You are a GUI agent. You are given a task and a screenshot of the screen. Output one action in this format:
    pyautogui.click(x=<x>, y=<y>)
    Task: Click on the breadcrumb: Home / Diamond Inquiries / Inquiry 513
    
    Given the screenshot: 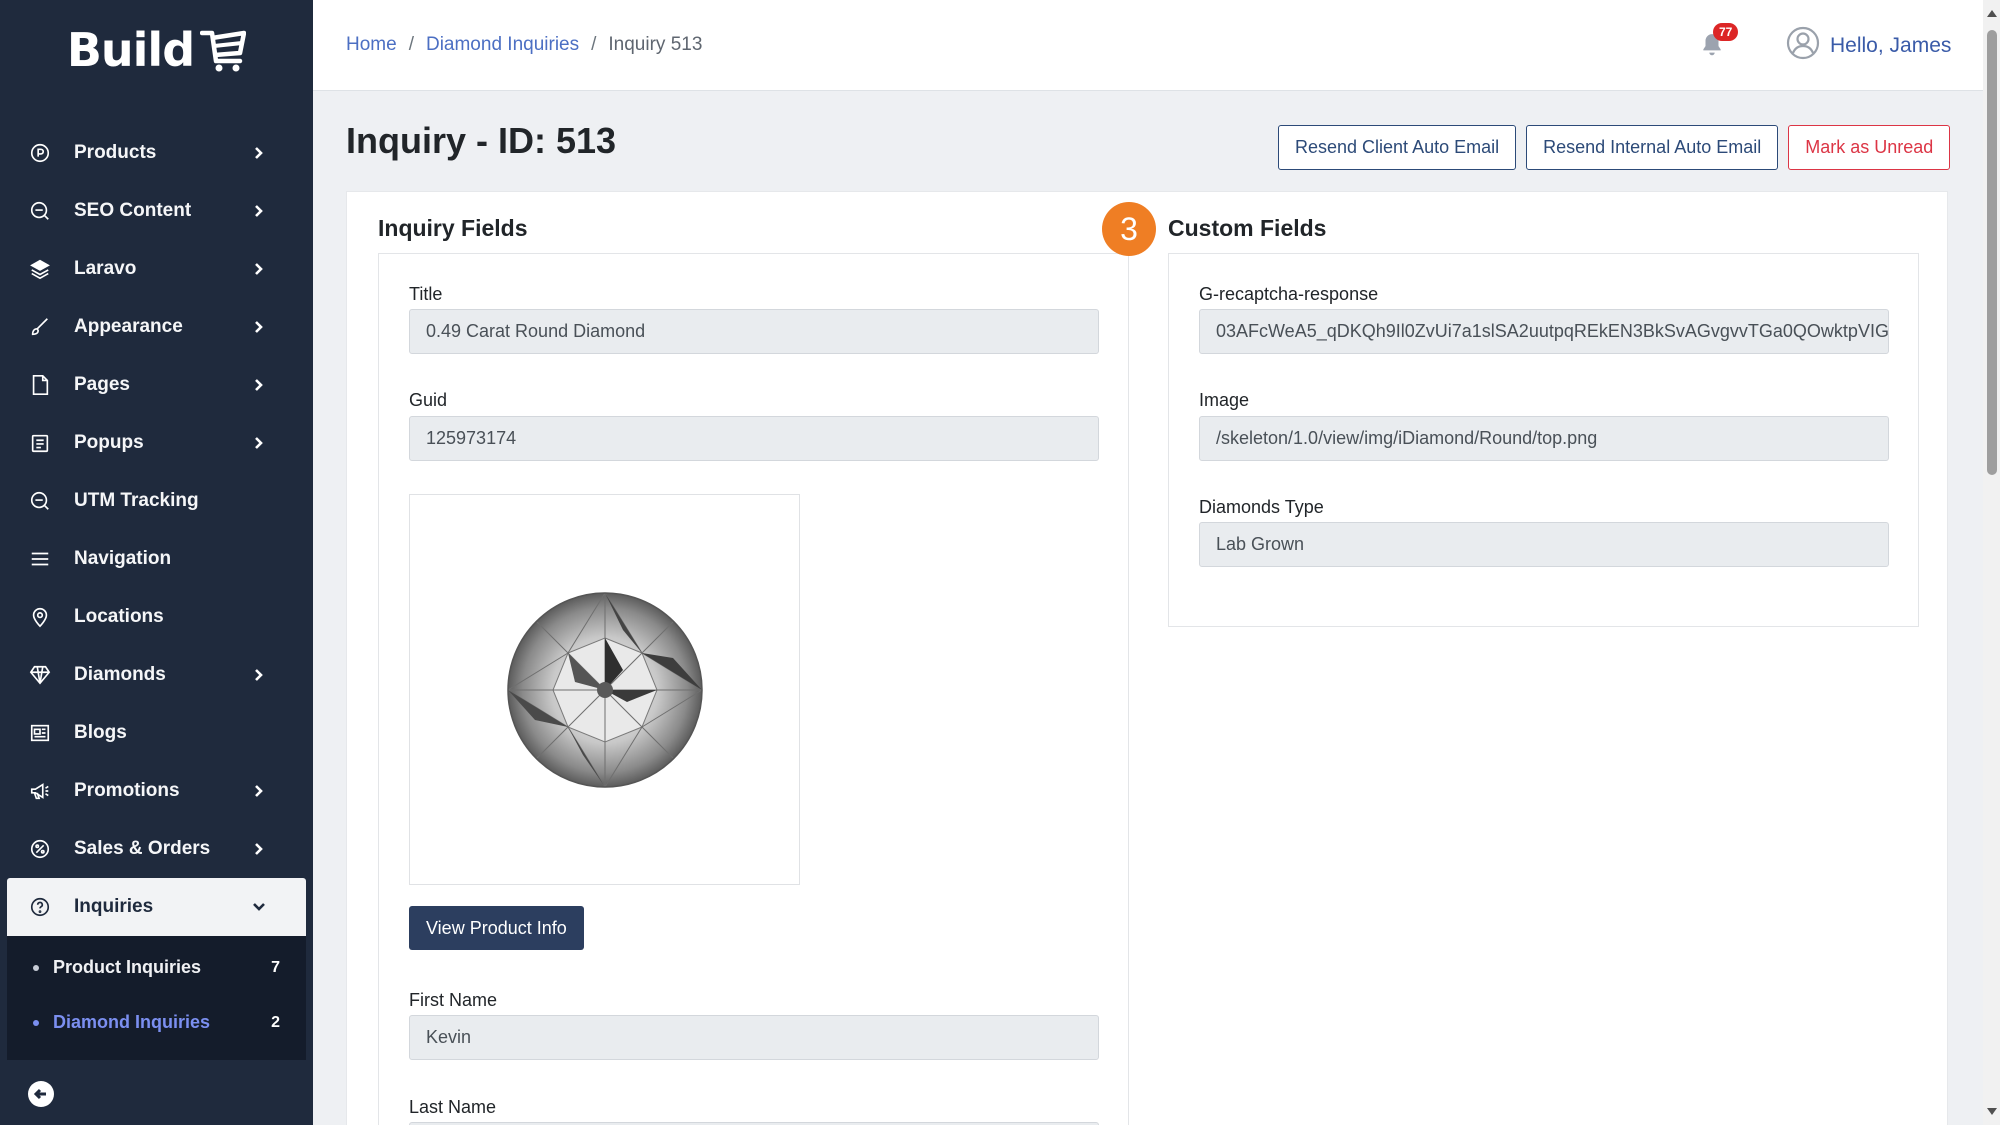 What is the action you would take?
    pyautogui.click(x=524, y=45)
    